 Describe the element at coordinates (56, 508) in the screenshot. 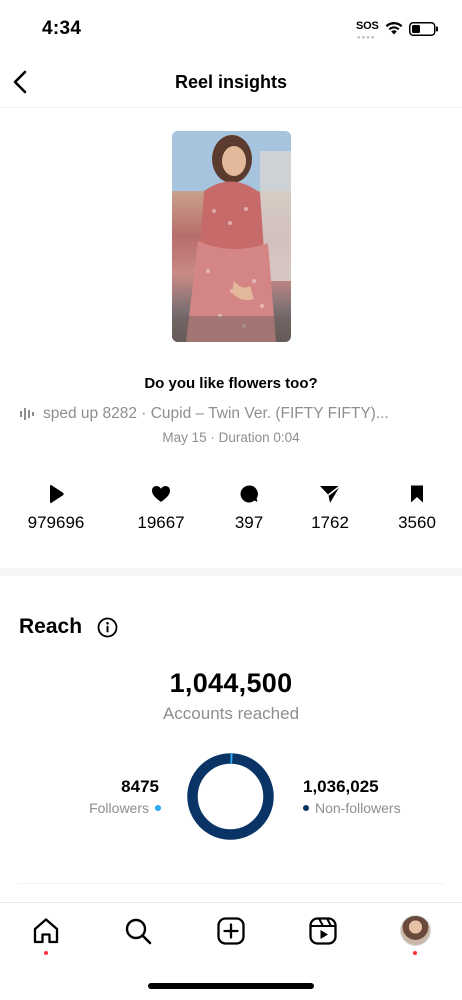

I see `stat-plays: 979696` at that location.